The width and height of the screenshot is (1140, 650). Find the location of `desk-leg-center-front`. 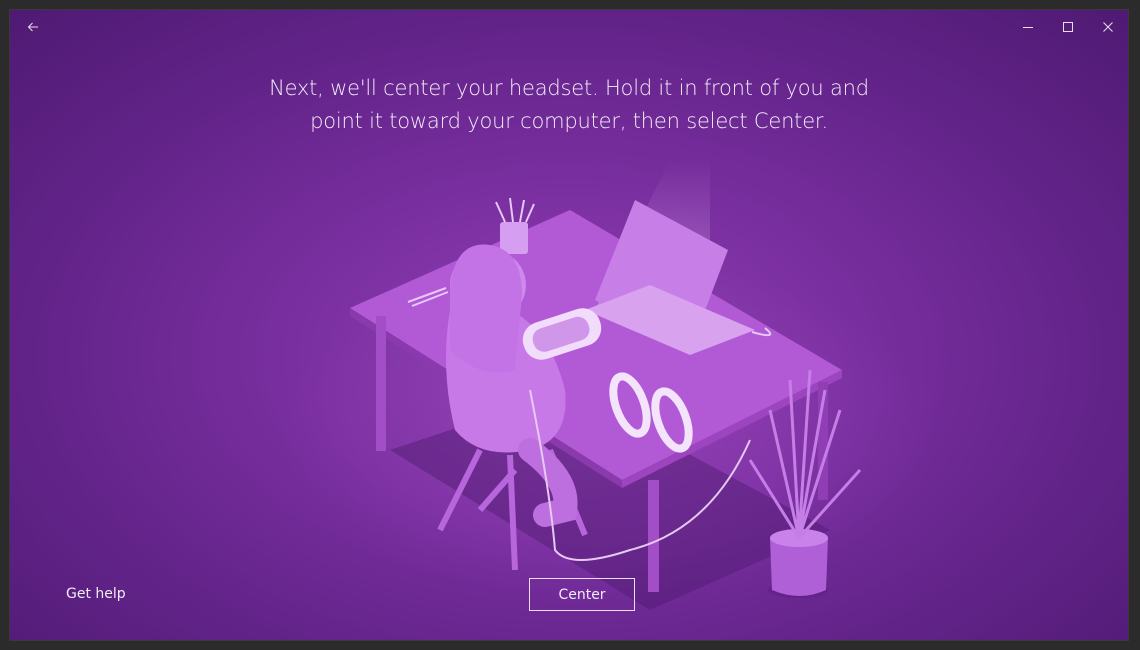

desk-leg-center-front is located at coordinates (653, 536).